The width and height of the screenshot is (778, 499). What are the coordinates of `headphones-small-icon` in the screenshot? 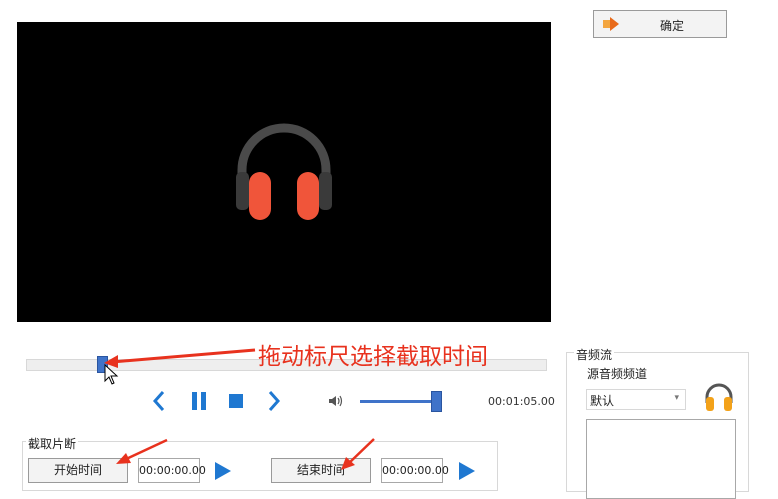 It's located at (719, 397).